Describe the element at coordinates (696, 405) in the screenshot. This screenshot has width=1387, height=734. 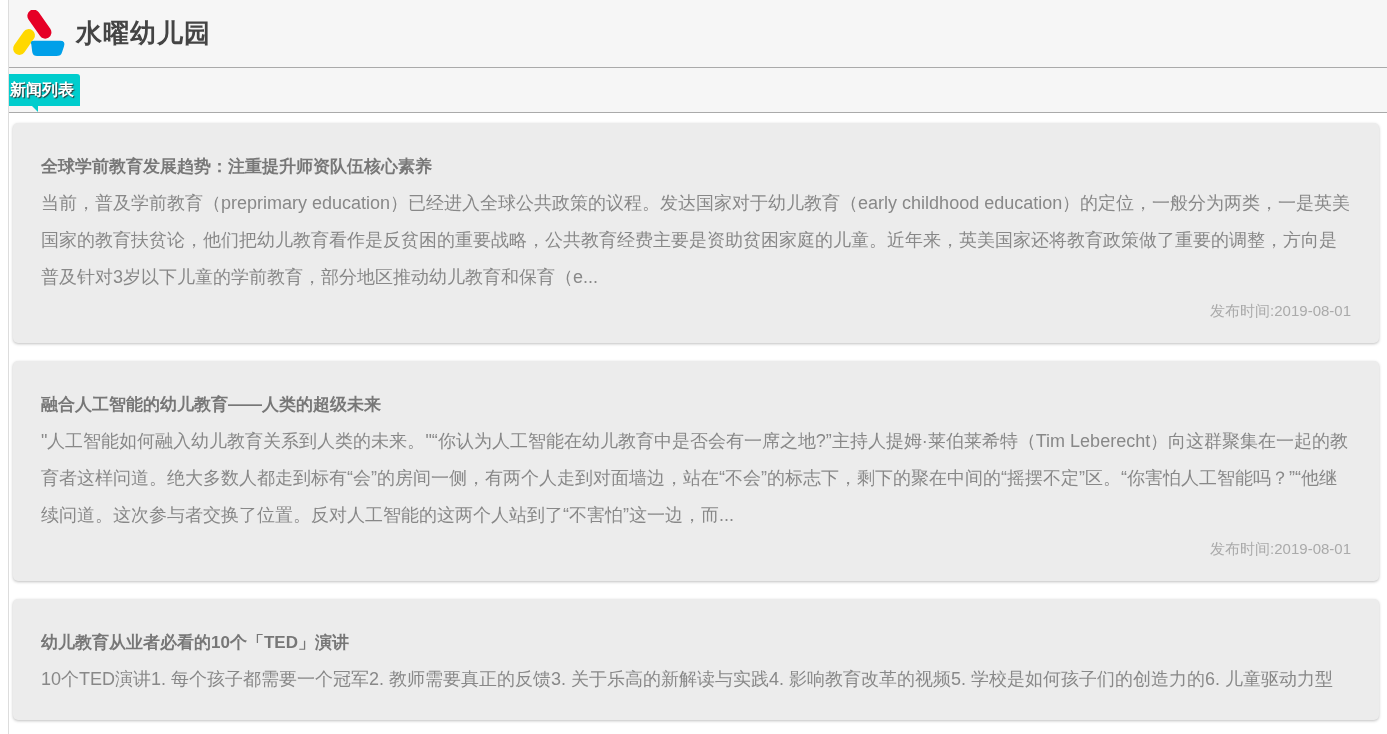
I see `news-title: 融合人工智能的幼儿教育——人类的超级未来` at that location.